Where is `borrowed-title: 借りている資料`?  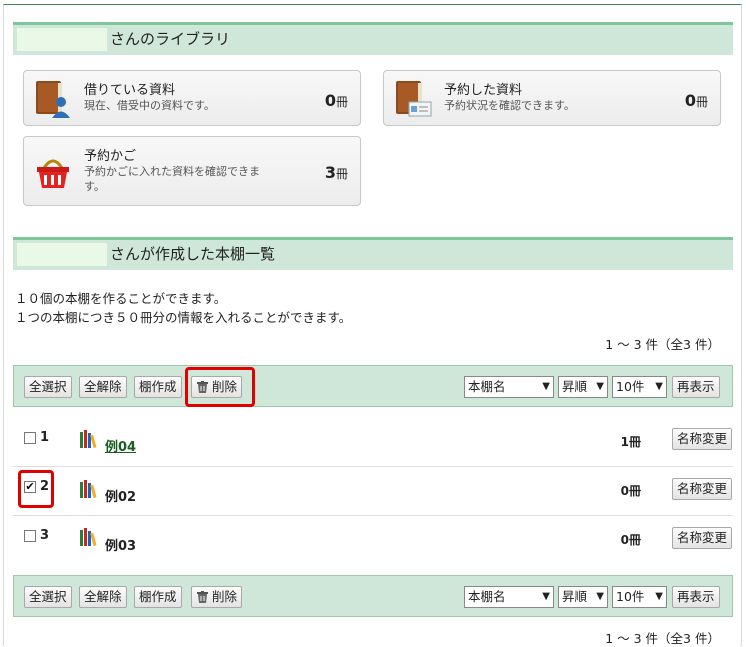 borrowed-title: 借りている資料 is located at coordinates (130, 90).